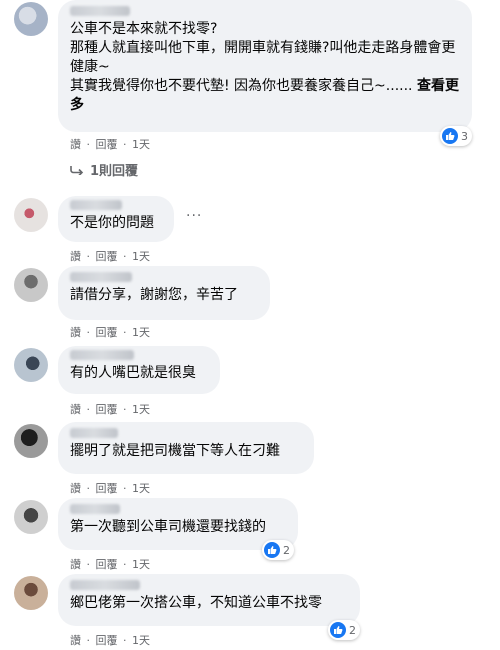 This screenshot has height=650, width=500. I want to click on comment-bubble: 第一次聽到公車司機還要找錢的, so click(178, 524).